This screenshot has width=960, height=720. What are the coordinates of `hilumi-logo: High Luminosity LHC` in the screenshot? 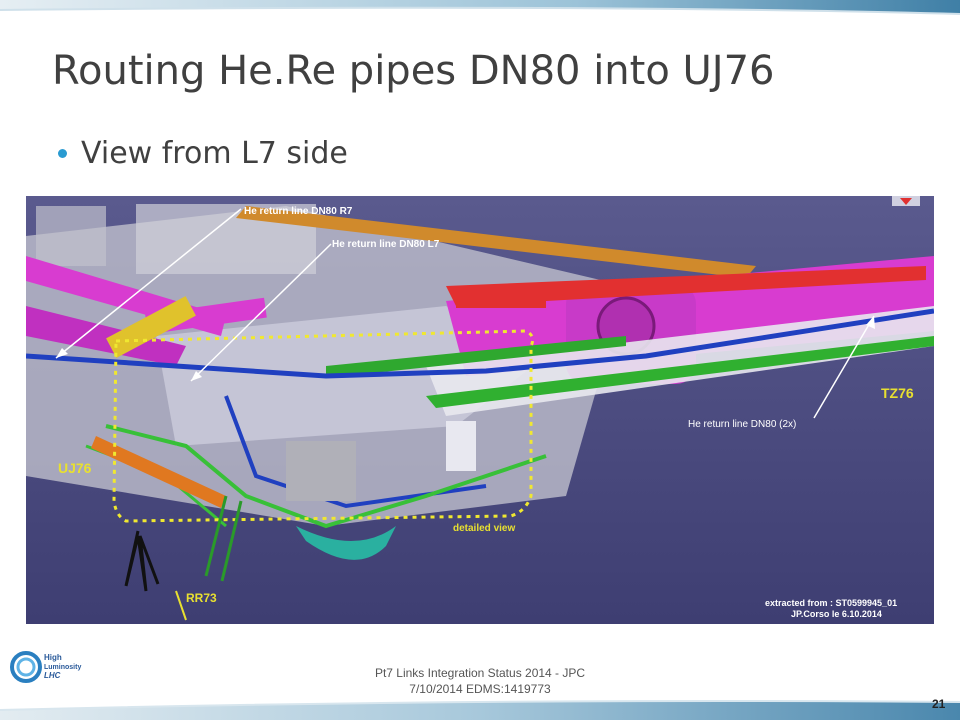 It's located at (45, 667).